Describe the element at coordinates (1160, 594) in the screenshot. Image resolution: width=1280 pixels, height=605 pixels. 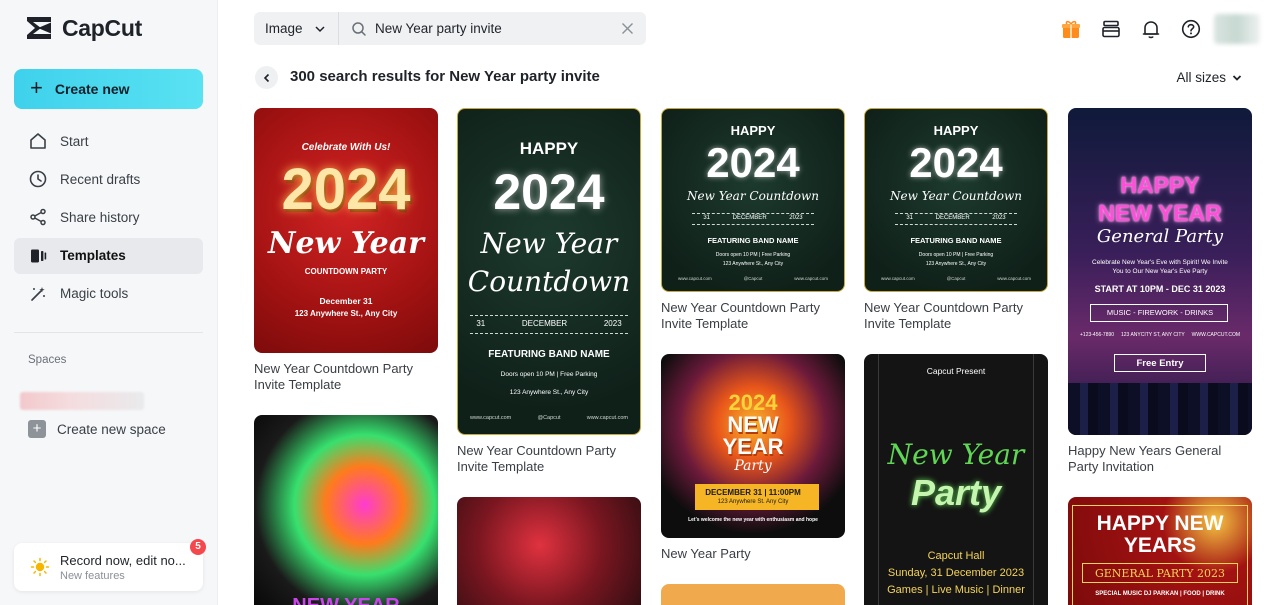
I see `thumb-text: SPECIAL MUSIC DJ PARKAN | FOOD | DRINK` at that location.